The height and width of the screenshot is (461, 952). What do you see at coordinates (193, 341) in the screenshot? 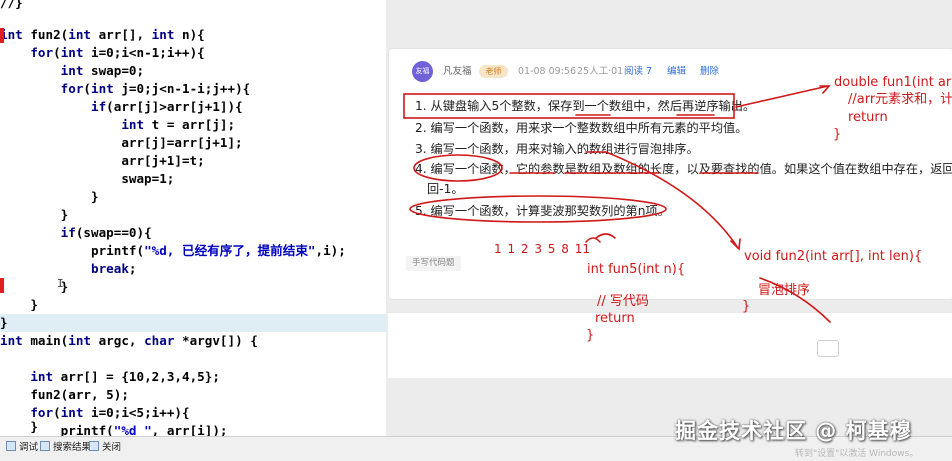
I see `code-line: int main(int argc, char *argv[]) {` at bounding box center [193, 341].